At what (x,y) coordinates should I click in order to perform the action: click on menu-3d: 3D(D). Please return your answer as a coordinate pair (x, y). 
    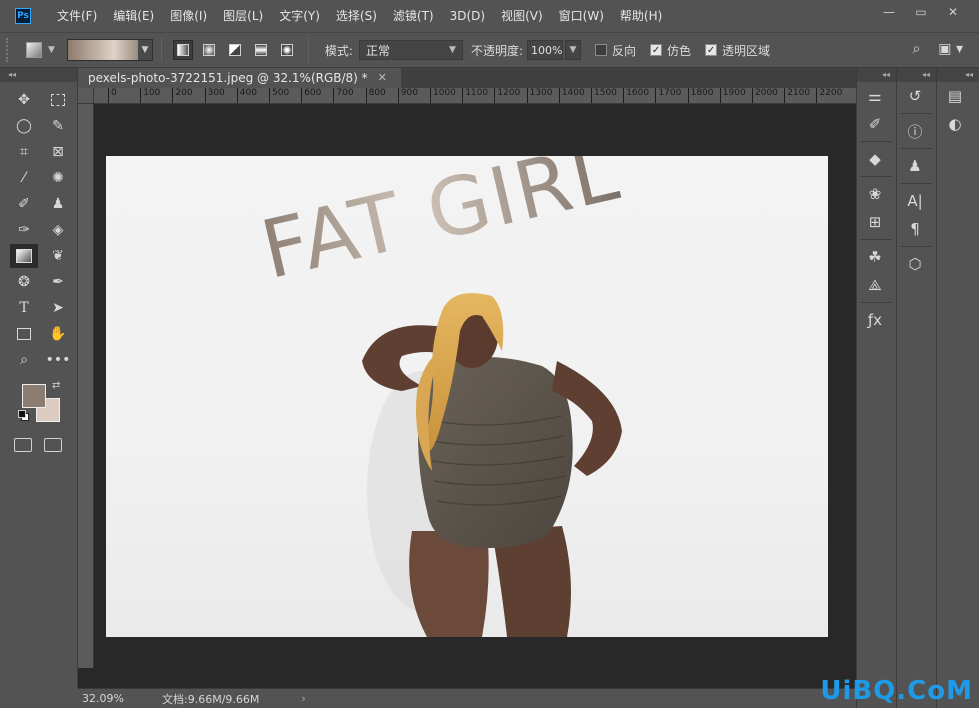
    Looking at the image, I should click on (467, 16).